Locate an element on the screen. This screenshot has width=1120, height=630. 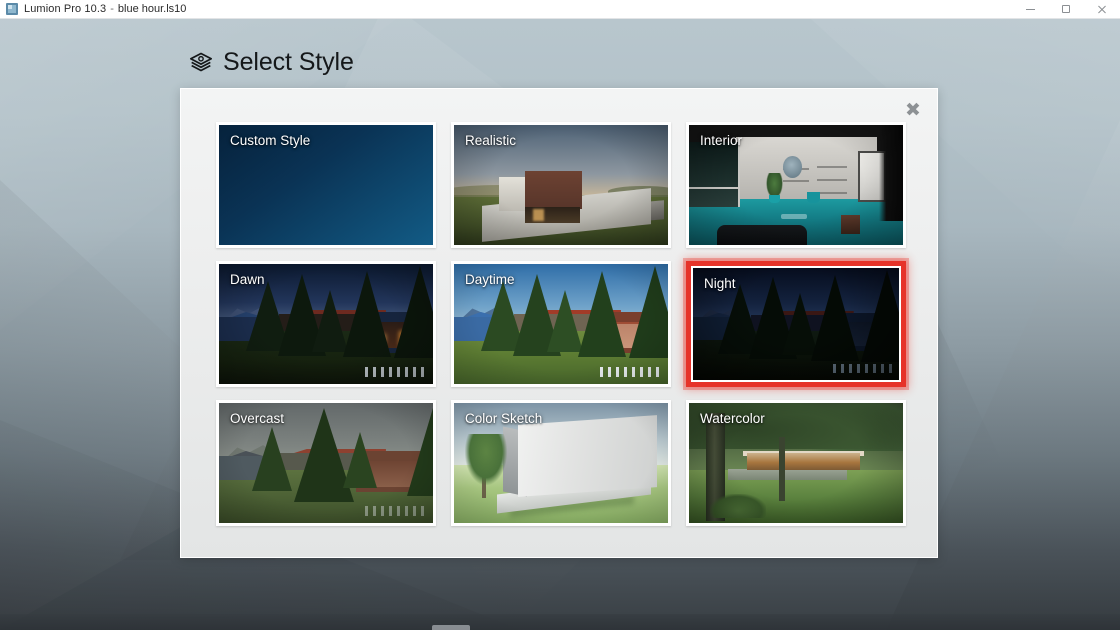
style-card-dawn: Dawn is located at coordinates (326, 324).